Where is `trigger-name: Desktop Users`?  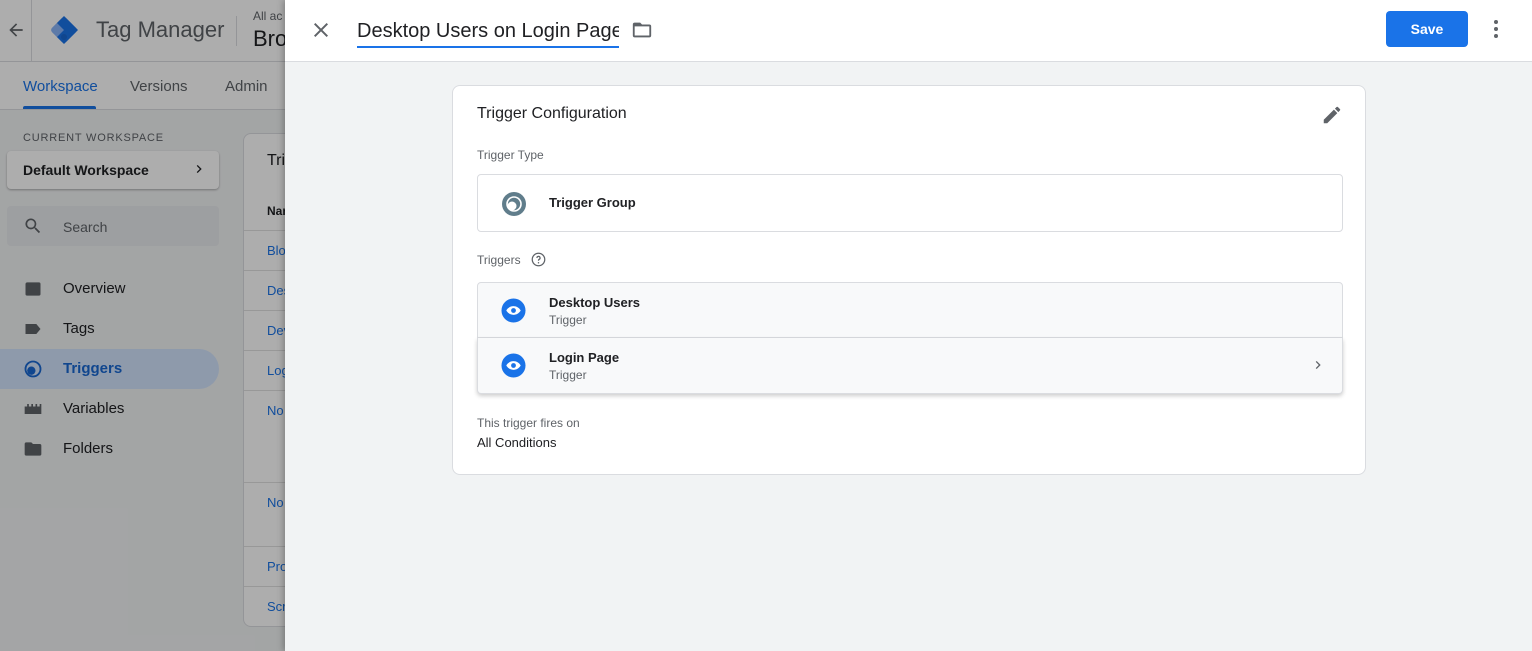 trigger-name: Desktop Users is located at coordinates (595, 302).